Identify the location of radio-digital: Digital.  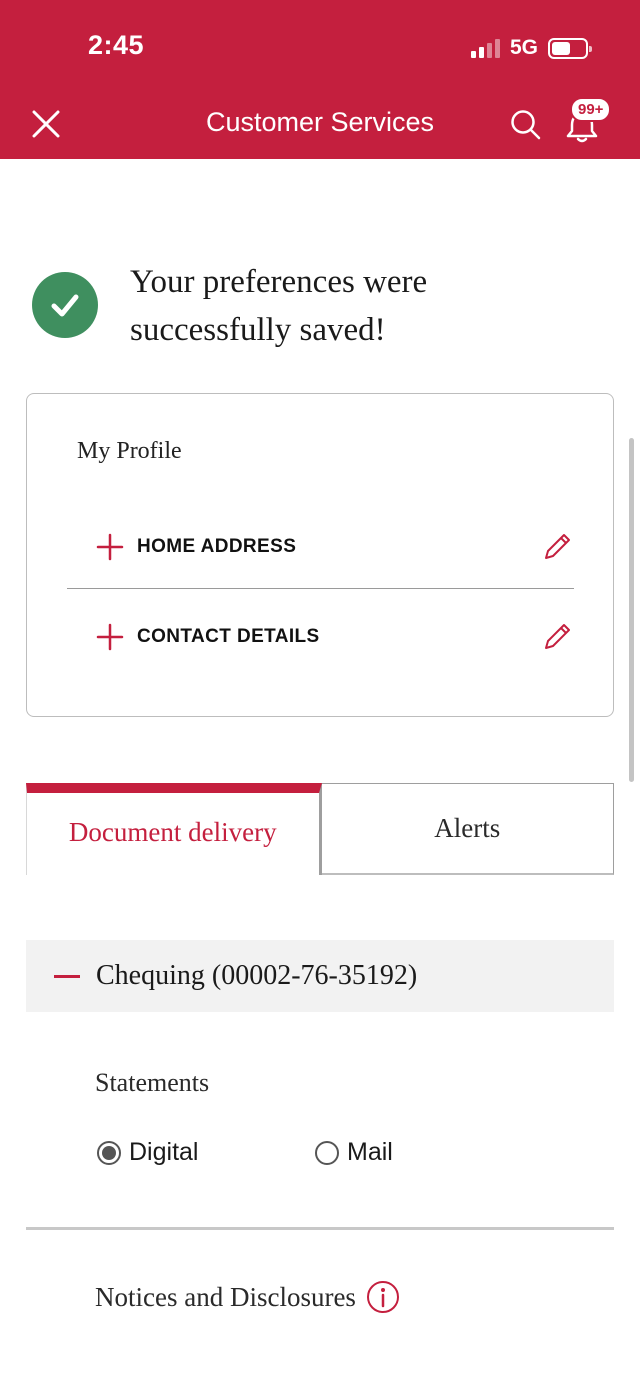
(147, 1152).